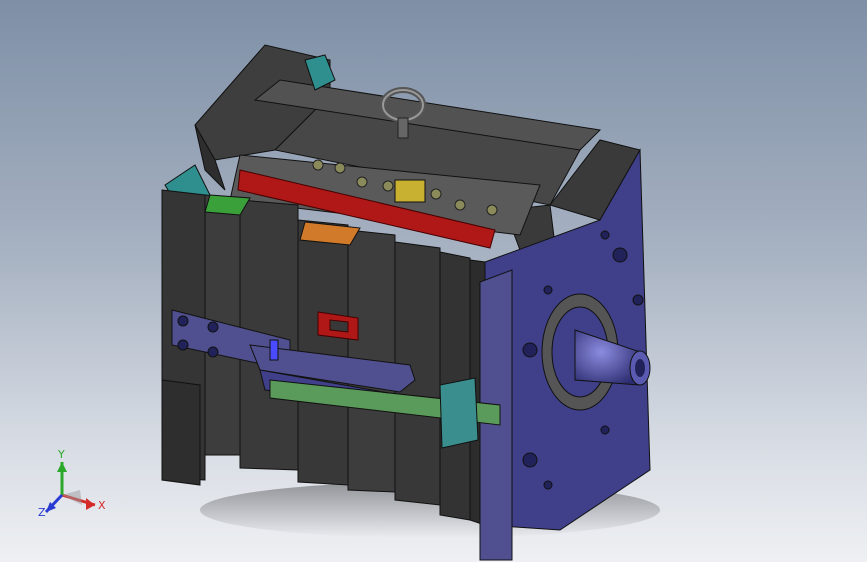  What do you see at coordinates (72, 483) in the screenshot?
I see `view-triad: X Y Z` at bounding box center [72, 483].